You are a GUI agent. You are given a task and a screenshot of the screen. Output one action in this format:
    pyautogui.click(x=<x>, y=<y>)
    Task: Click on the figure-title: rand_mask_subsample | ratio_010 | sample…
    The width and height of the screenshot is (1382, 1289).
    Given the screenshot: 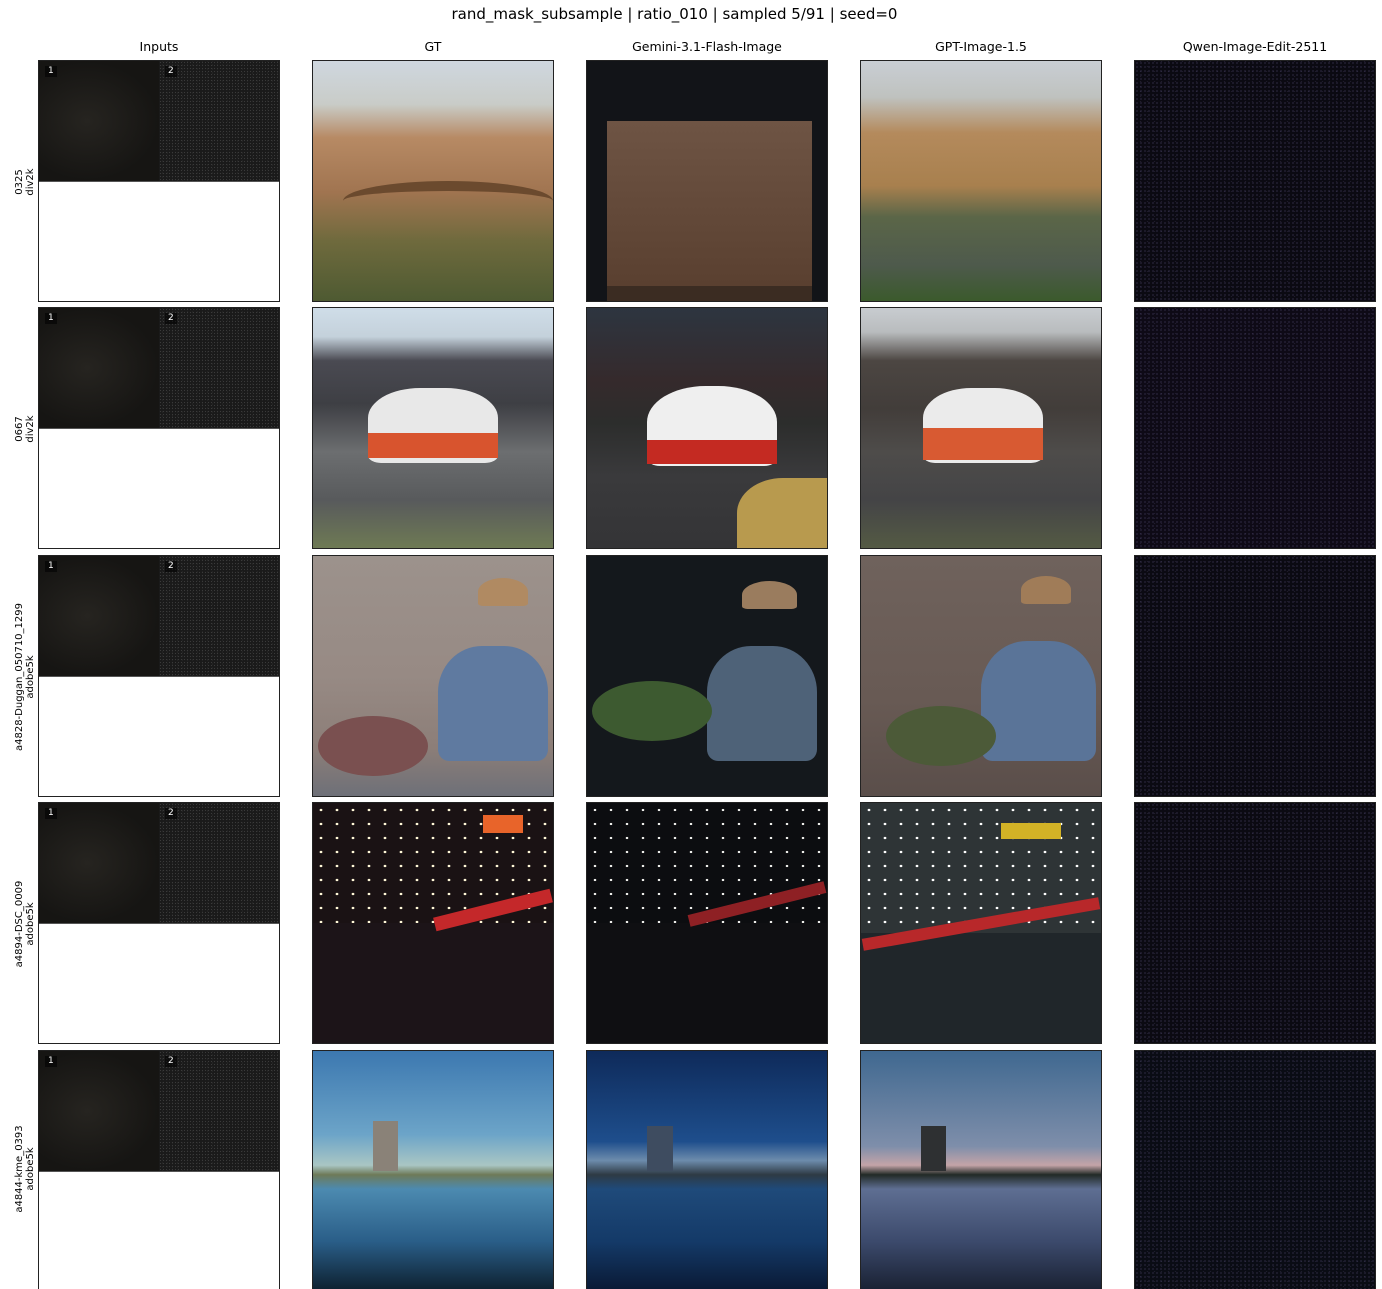 What is the action you would take?
    pyautogui.click(x=674, y=14)
    